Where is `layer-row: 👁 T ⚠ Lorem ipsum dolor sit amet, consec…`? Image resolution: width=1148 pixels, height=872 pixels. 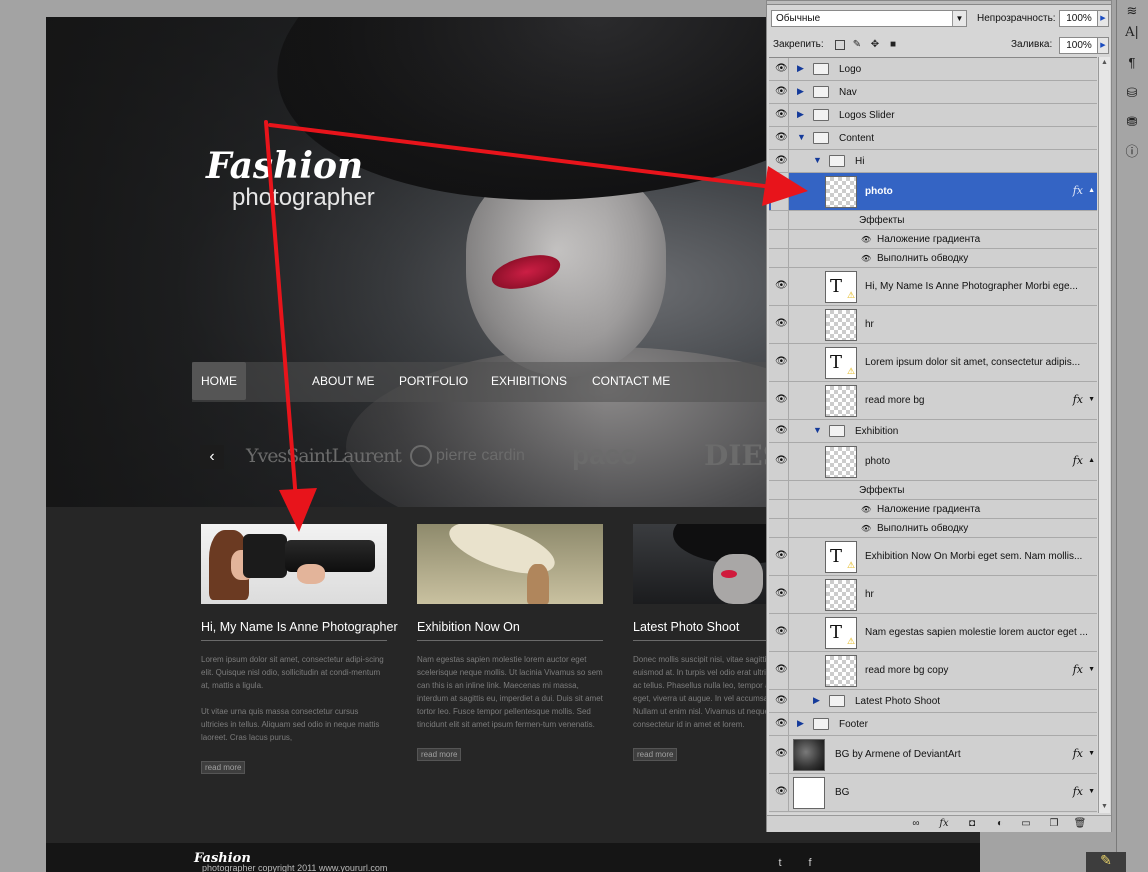 layer-row: 👁 T ⚠ Lorem ipsum dolor sit amet, consec… is located at coordinates (933, 363).